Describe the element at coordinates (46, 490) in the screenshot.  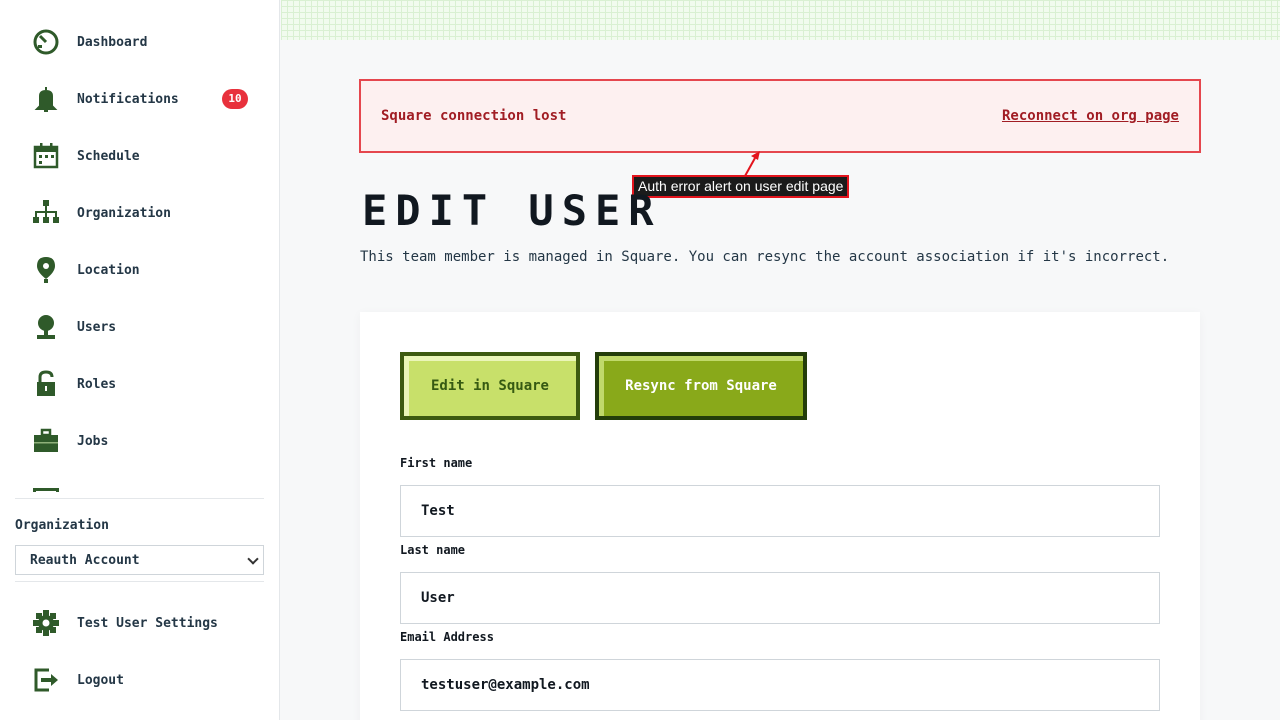
I see `clipped-nav-icon` at that location.